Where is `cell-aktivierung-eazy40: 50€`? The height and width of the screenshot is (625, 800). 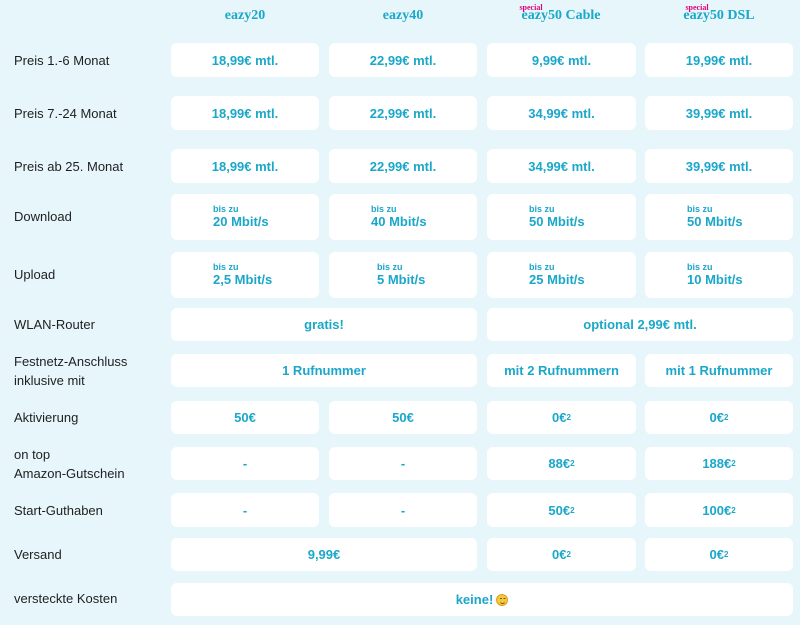 cell-aktivierung-eazy40: 50€ is located at coordinates (403, 417).